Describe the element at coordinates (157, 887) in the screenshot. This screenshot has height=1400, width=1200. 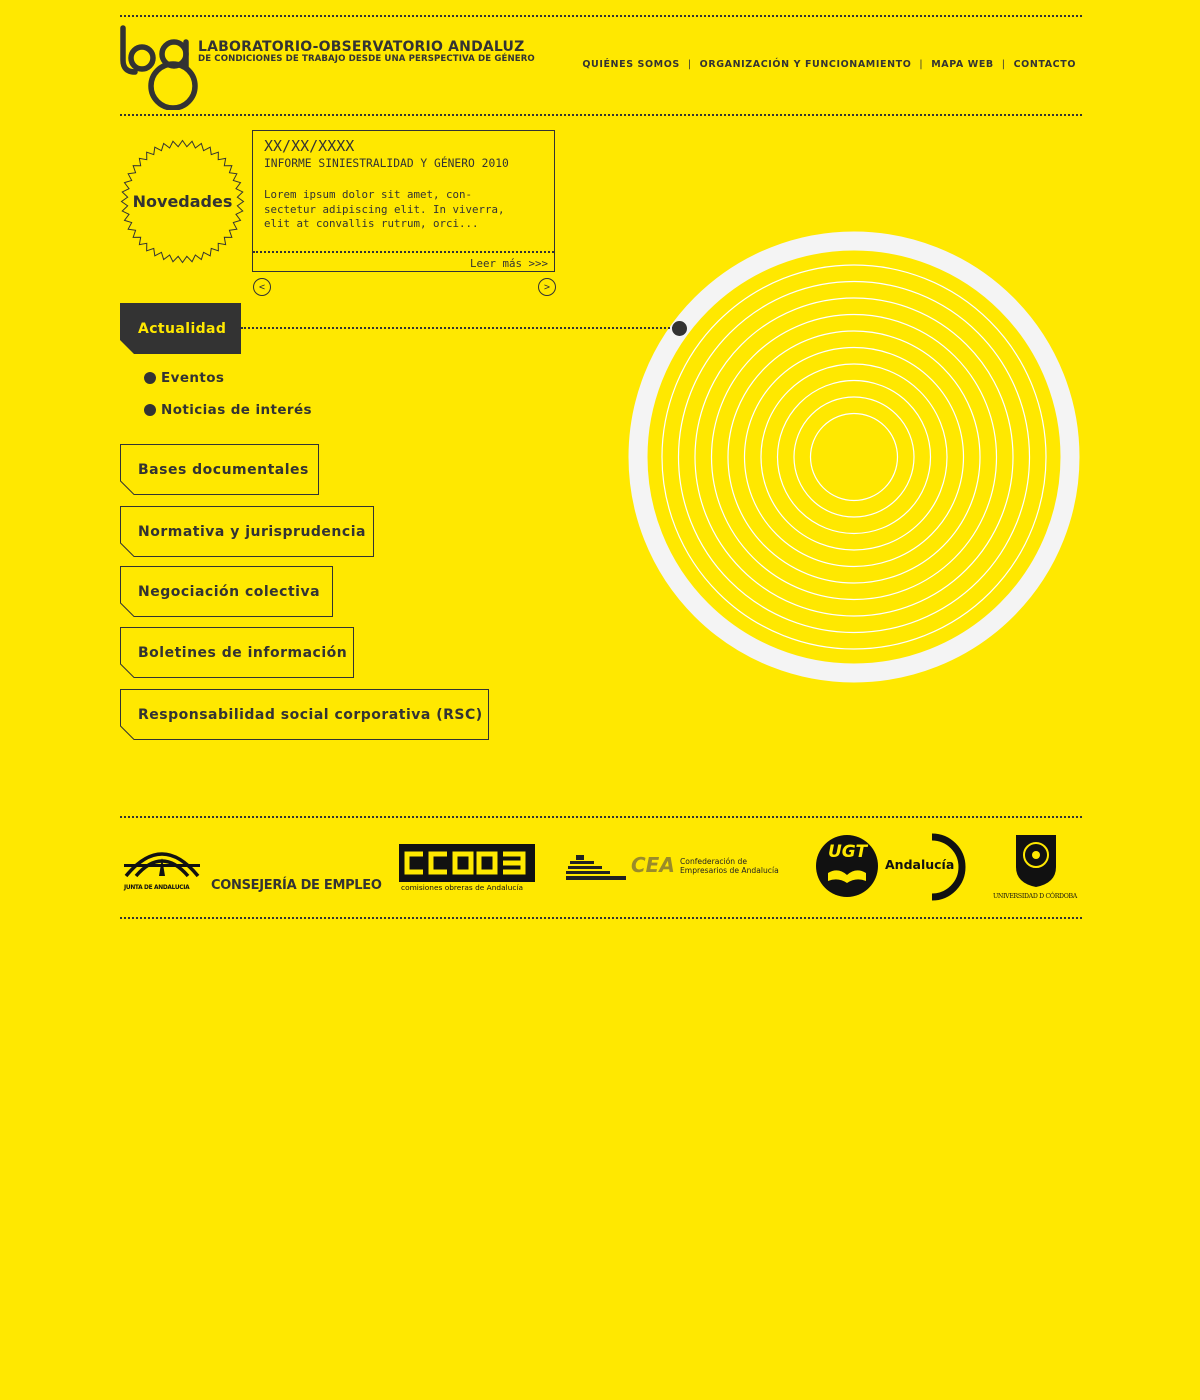
I see `junta-andalucia-label: JUNTA DE ANDALUCIA` at that location.